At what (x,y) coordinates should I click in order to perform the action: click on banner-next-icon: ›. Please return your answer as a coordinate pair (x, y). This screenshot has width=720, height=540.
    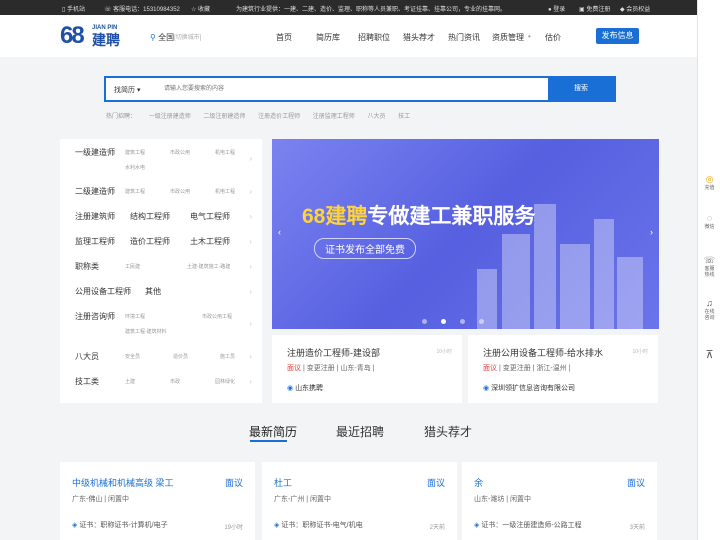
    Looking at the image, I should click on (651, 232).